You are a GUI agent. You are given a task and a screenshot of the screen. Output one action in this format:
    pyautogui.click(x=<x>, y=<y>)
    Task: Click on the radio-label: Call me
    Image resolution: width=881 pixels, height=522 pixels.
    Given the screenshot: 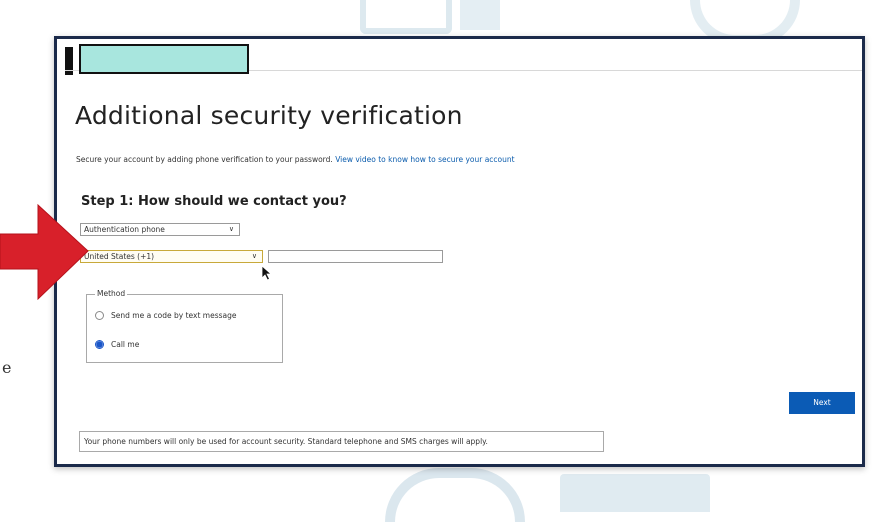 What is the action you would take?
    pyautogui.click(x=125, y=344)
    